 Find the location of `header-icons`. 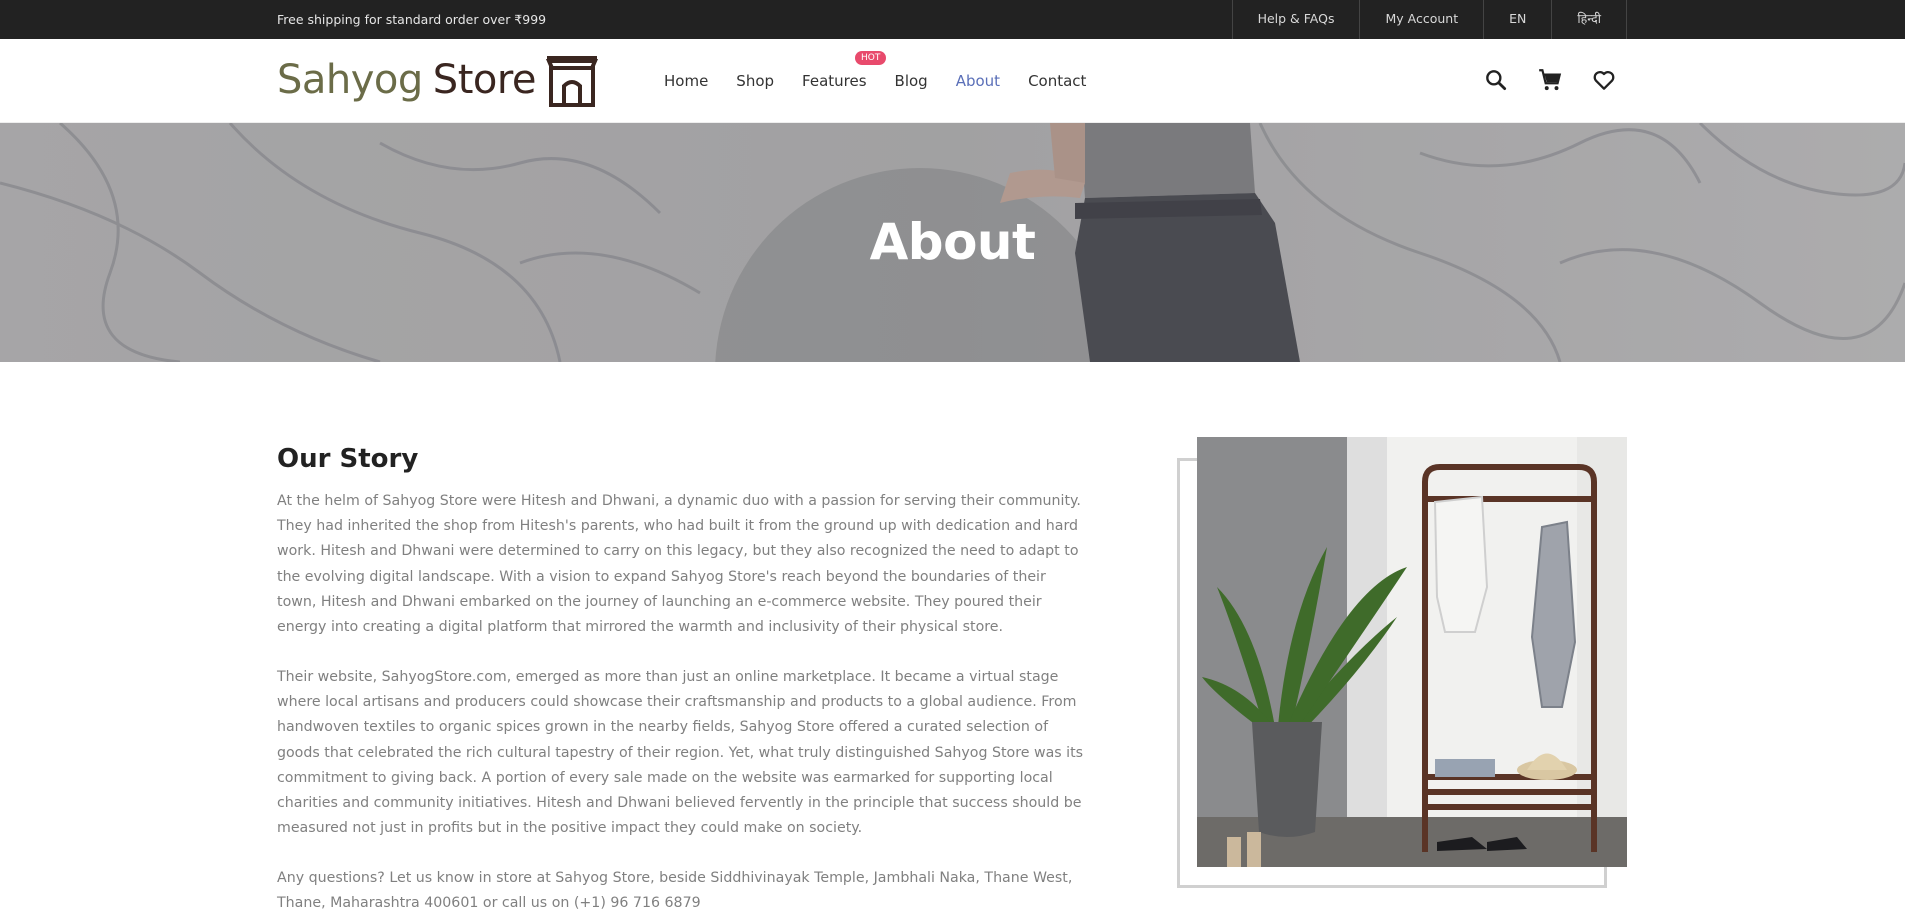

header-icons is located at coordinates (1550, 80).